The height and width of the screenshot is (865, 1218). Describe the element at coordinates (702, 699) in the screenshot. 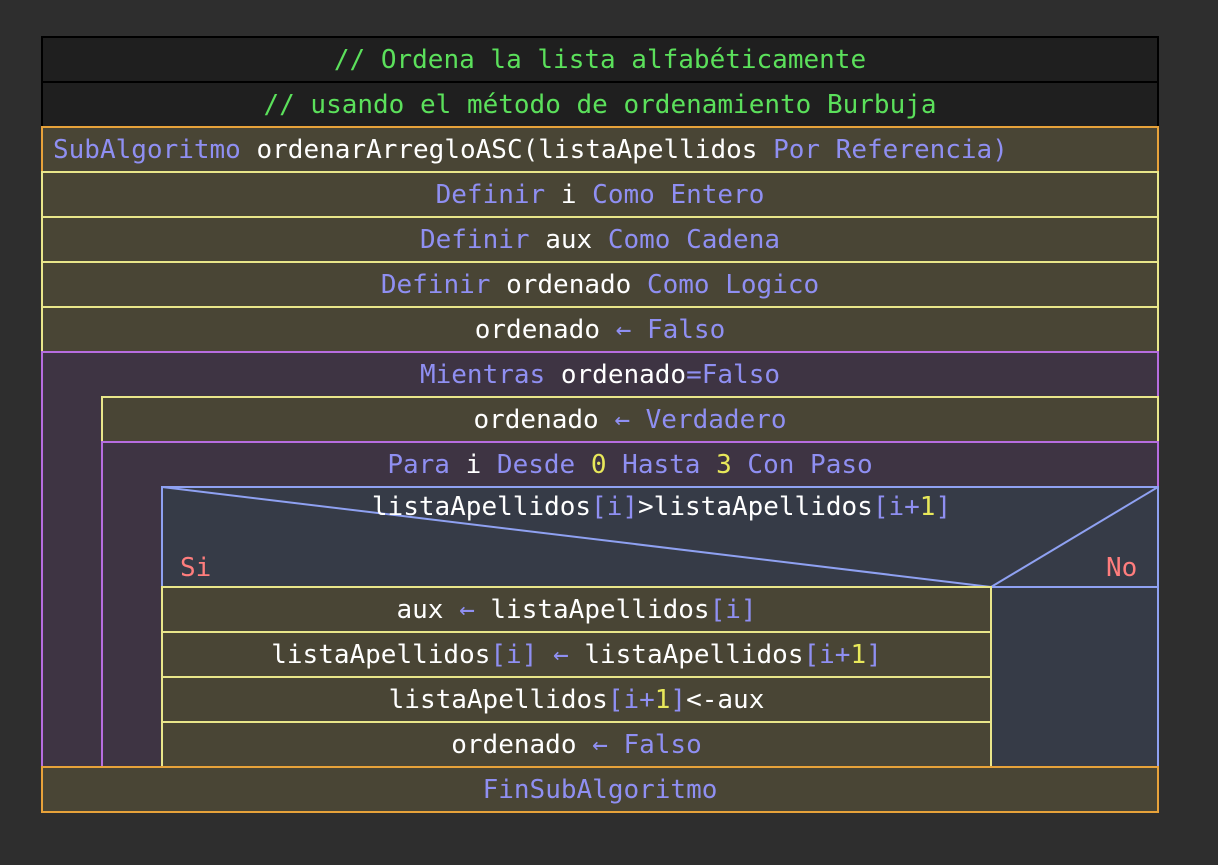

I see `assign-operator: <-` at that location.